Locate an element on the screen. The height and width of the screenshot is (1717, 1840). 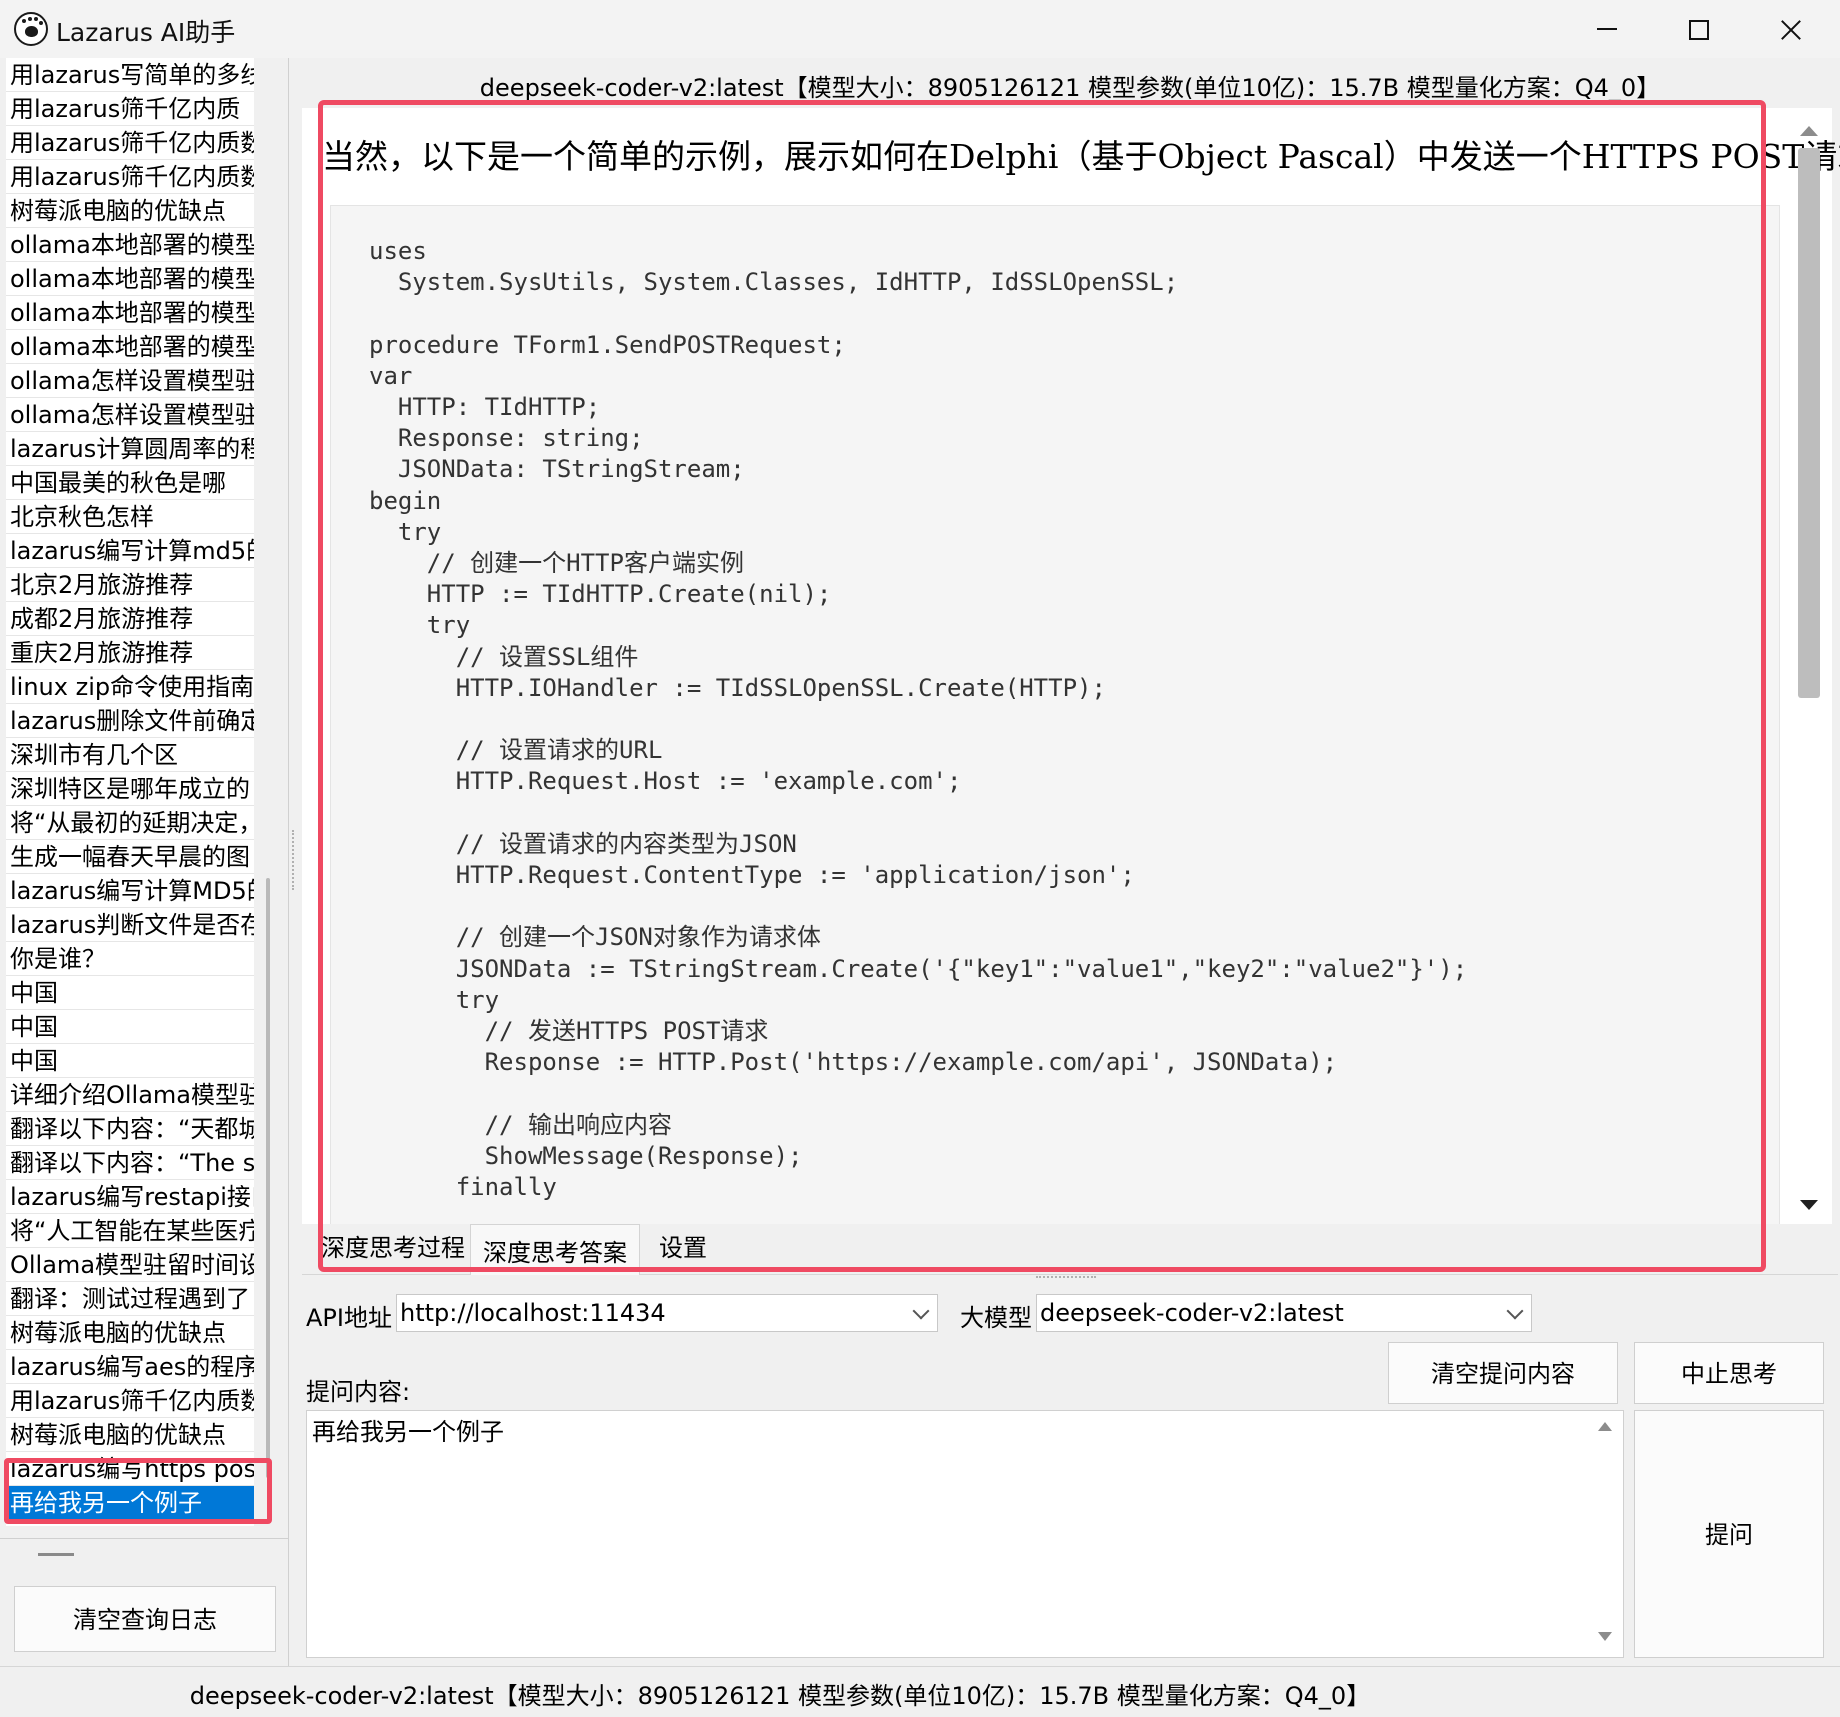
horizontal-splitter is located at coordinates (1066, 1278).